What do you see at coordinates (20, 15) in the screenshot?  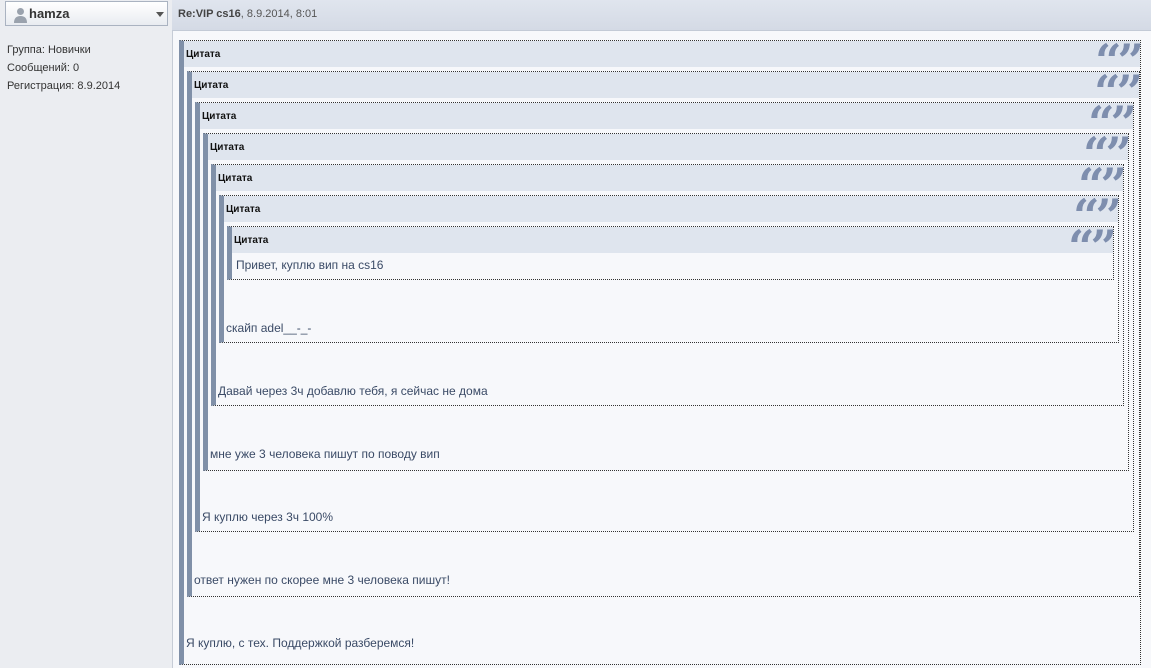 I see `user-avatar-icon` at bounding box center [20, 15].